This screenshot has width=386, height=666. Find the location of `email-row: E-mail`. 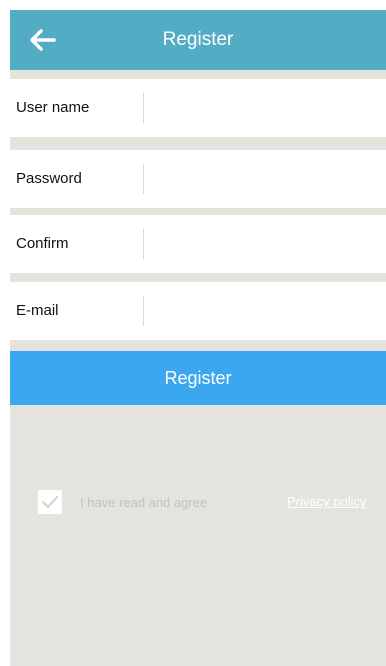

email-row: E-mail is located at coordinates (198, 311).